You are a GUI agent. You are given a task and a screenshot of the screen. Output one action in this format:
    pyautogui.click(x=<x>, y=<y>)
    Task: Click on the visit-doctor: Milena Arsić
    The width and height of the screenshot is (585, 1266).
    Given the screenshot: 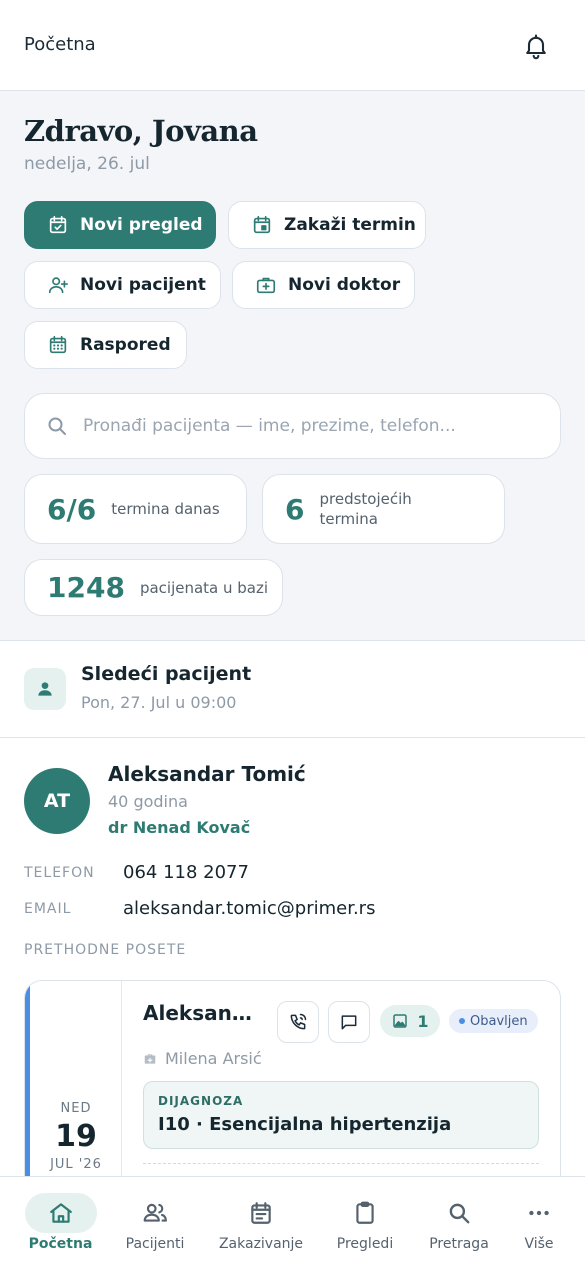 What is the action you would take?
    pyautogui.click(x=202, y=1058)
    